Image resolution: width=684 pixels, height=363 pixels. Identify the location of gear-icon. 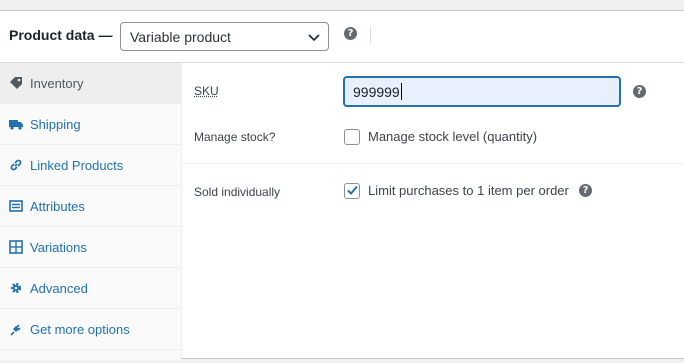
(16, 288).